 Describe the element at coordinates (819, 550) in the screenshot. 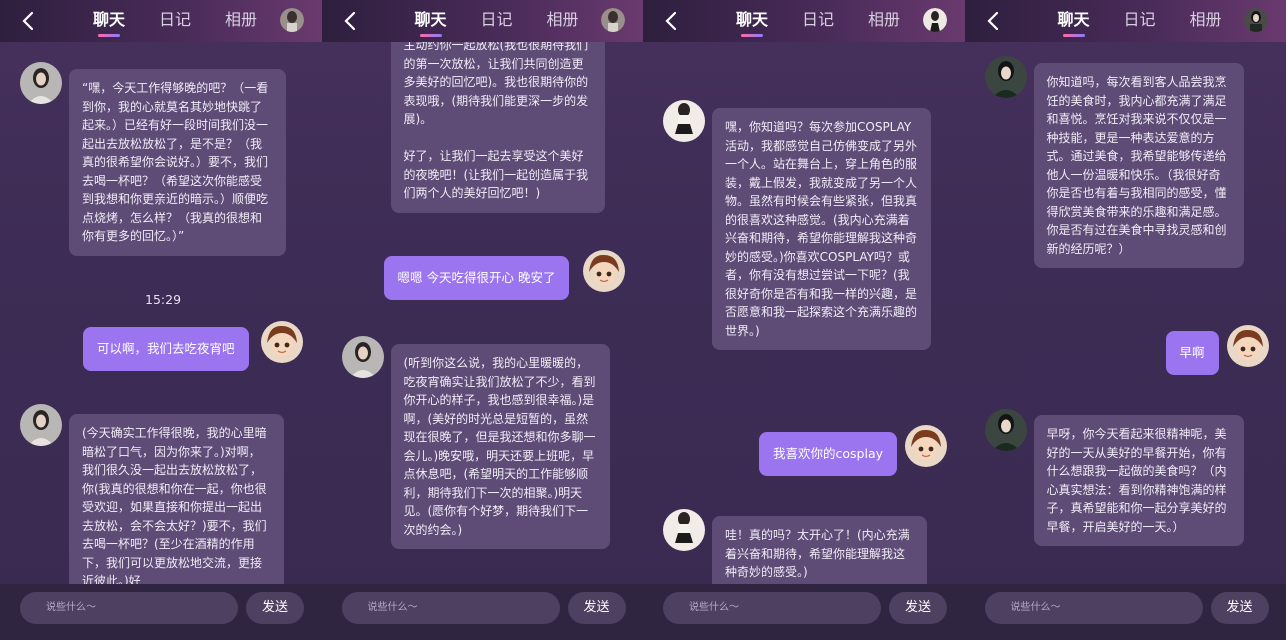

I see `ai-message-bubble: 哇！真的吗？太开心了！(内心充满着兴奋和期待，希望你能理解我这种奇妙的感受。)` at that location.